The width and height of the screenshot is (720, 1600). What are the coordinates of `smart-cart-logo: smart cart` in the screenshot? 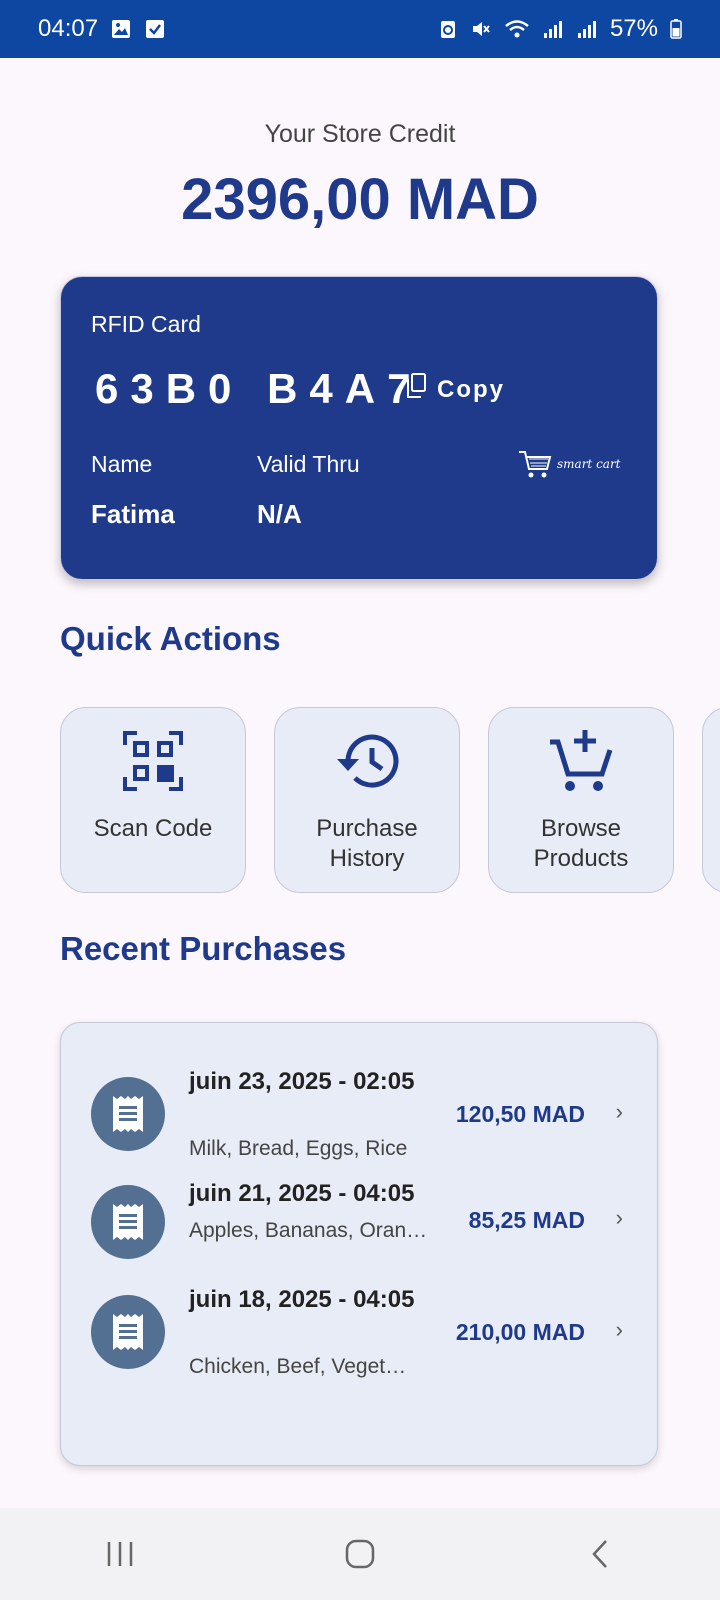 It's located at (569, 464).